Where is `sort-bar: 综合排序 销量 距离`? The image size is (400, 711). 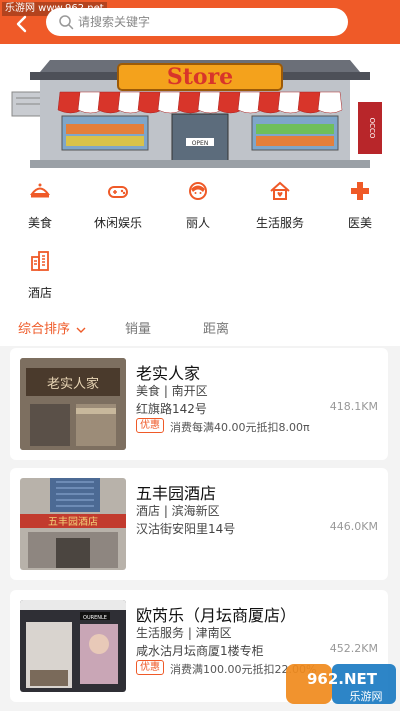 sort-bar: 综合排序 销量 距离 is located at coordinates (200, 326).